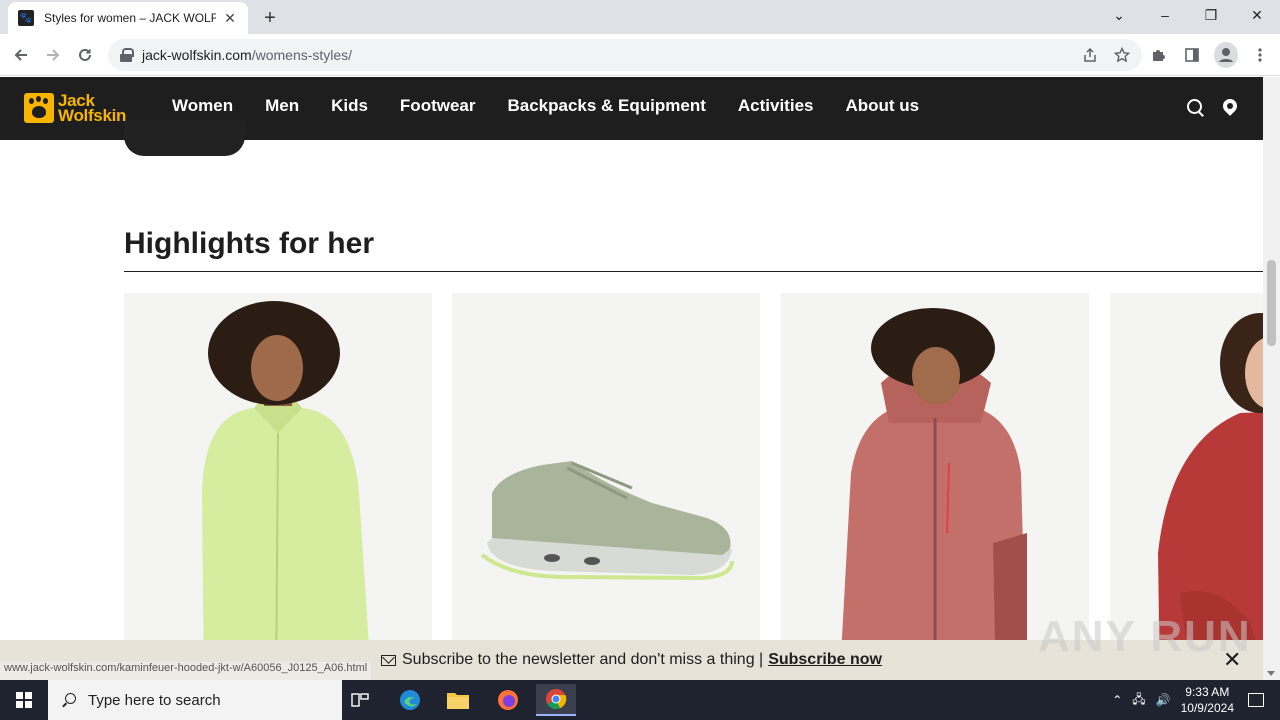 The width and height of the screenshot is (1280, 720). I want to click on jack-wolfskin-logo: Jack Wolfskin, so click(75, 108).